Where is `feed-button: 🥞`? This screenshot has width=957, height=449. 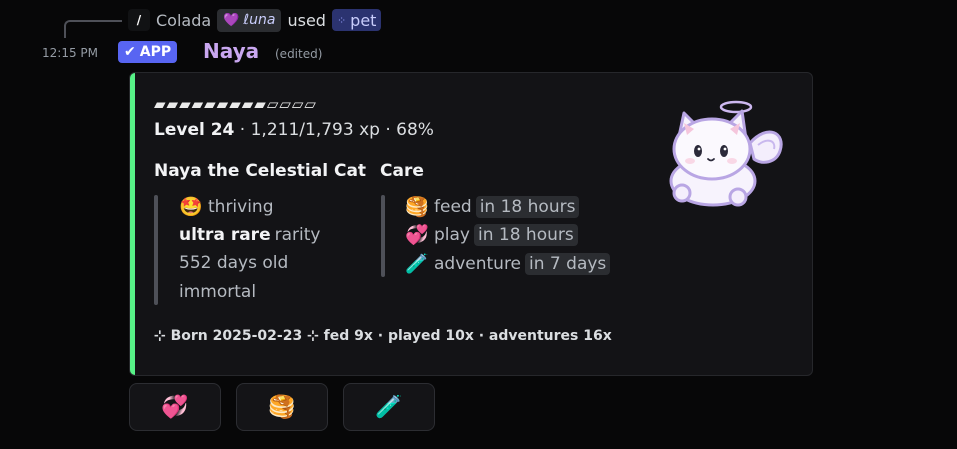 feed-button: 🥞 is located at coordinates (282, 407).